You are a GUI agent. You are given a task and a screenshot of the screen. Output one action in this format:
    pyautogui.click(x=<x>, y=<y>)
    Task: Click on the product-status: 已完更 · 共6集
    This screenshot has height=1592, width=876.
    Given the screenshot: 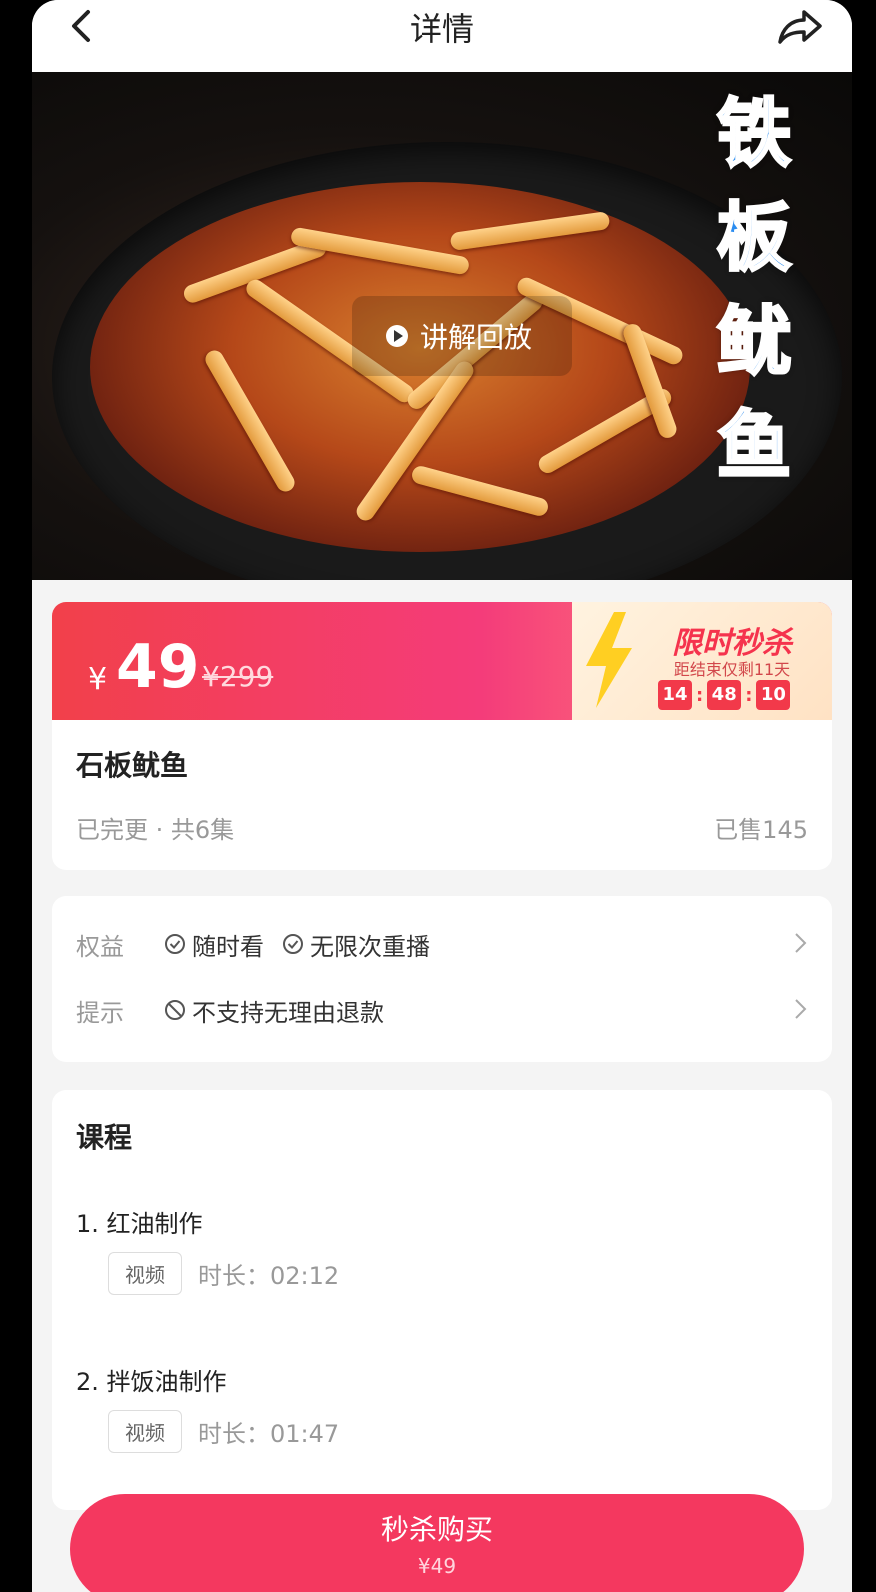 What is the action you would take?
    pyautogui.click(x=155, y=830)
    